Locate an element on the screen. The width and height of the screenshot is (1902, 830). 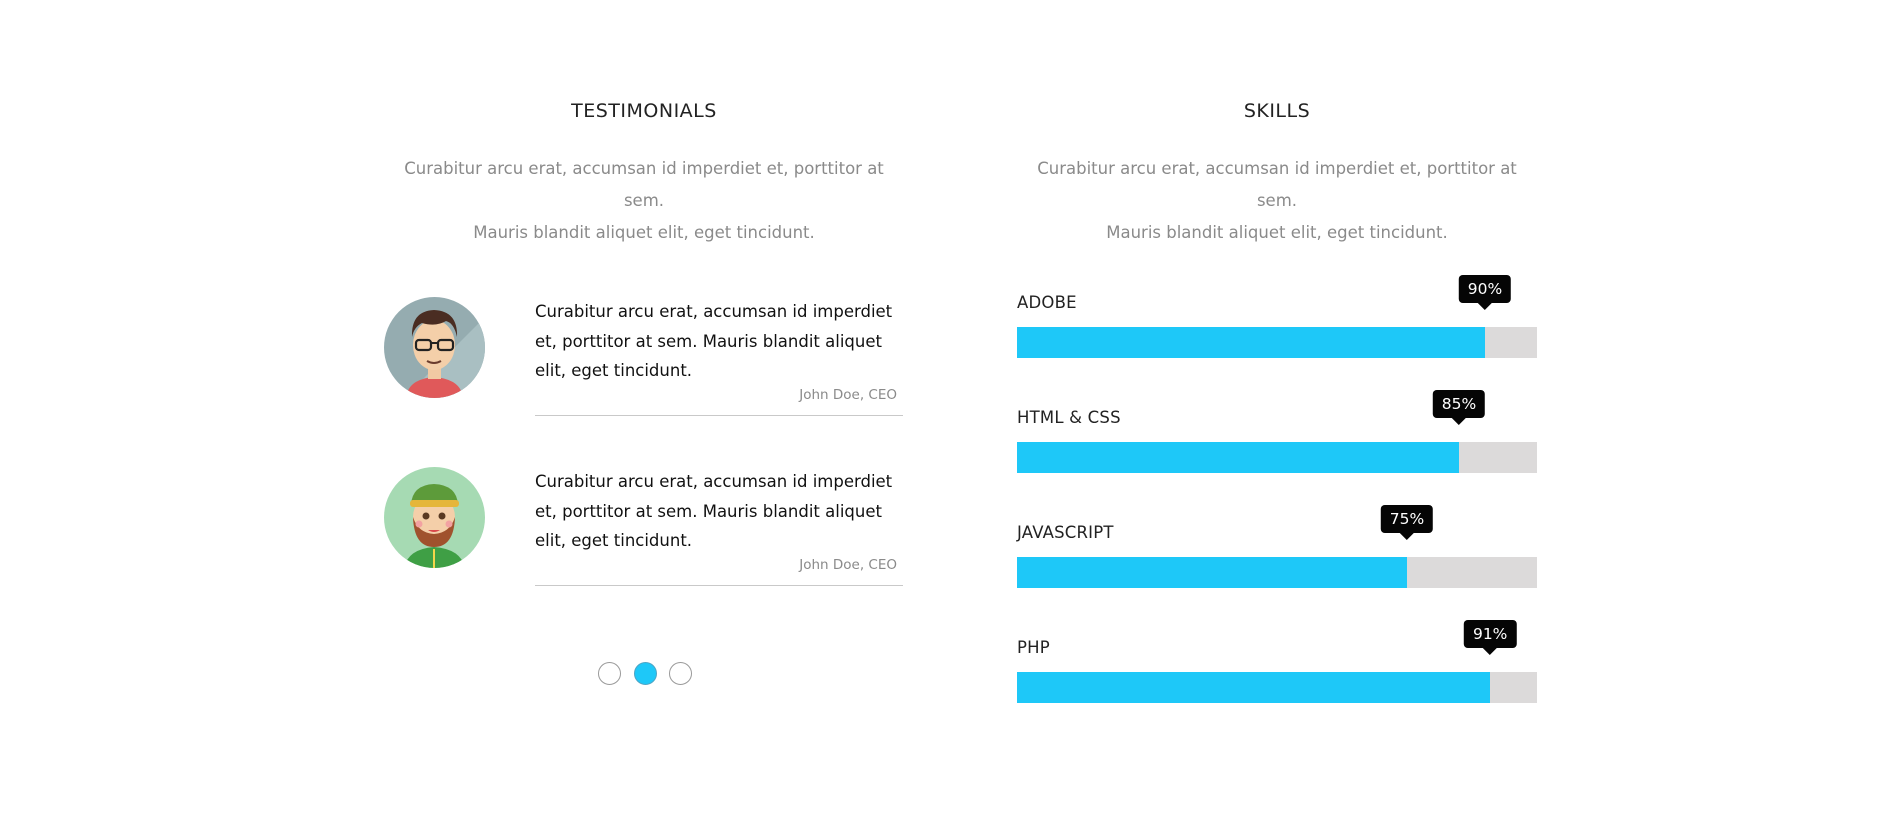
skill-row-php: PHP 91% is located at coordinates (1277, 669).